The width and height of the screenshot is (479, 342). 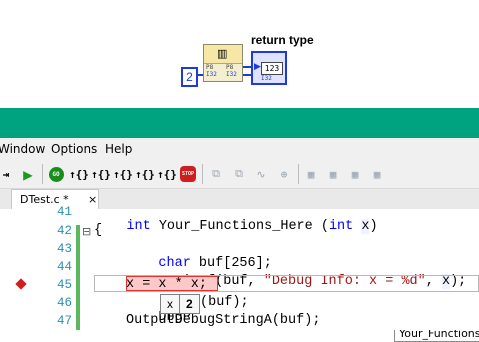 I want to click on go-button: GO, so click(x=56, y=174).